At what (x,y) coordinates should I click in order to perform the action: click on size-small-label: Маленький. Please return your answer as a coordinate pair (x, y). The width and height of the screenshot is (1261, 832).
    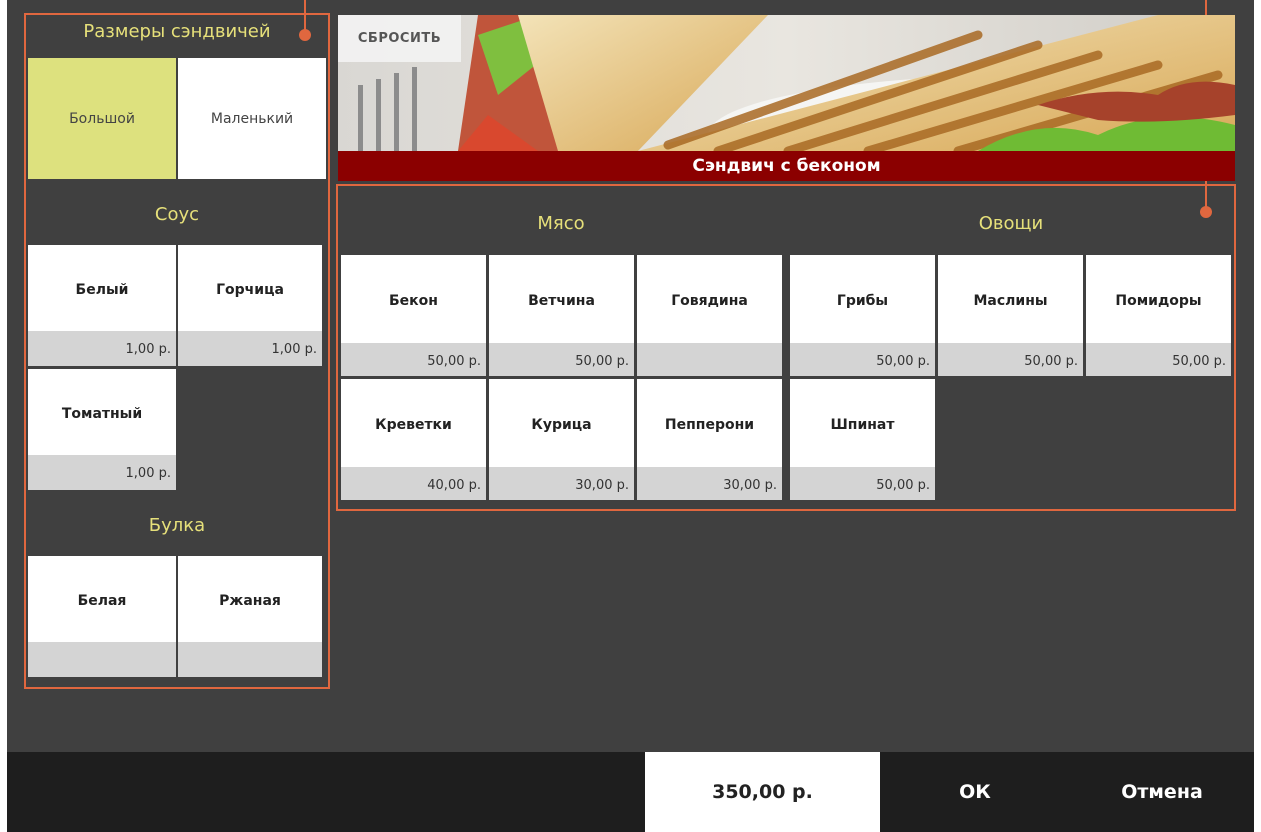
    Looking at the image, I should click on (252, 118).